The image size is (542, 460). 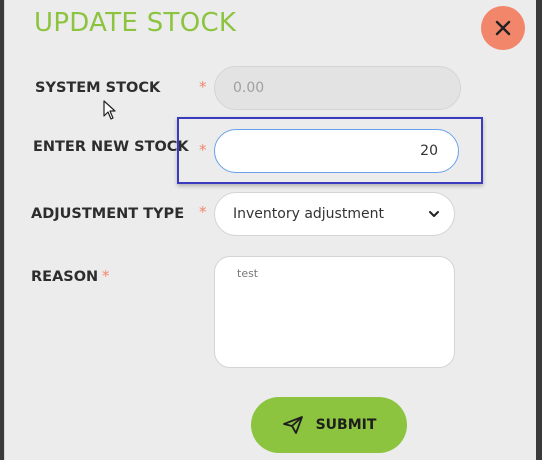 What do you see at coordinates (203, 212) in the screenshot?
I see `adjustment-type-required-mark: *` at bounding box center [203, 212].